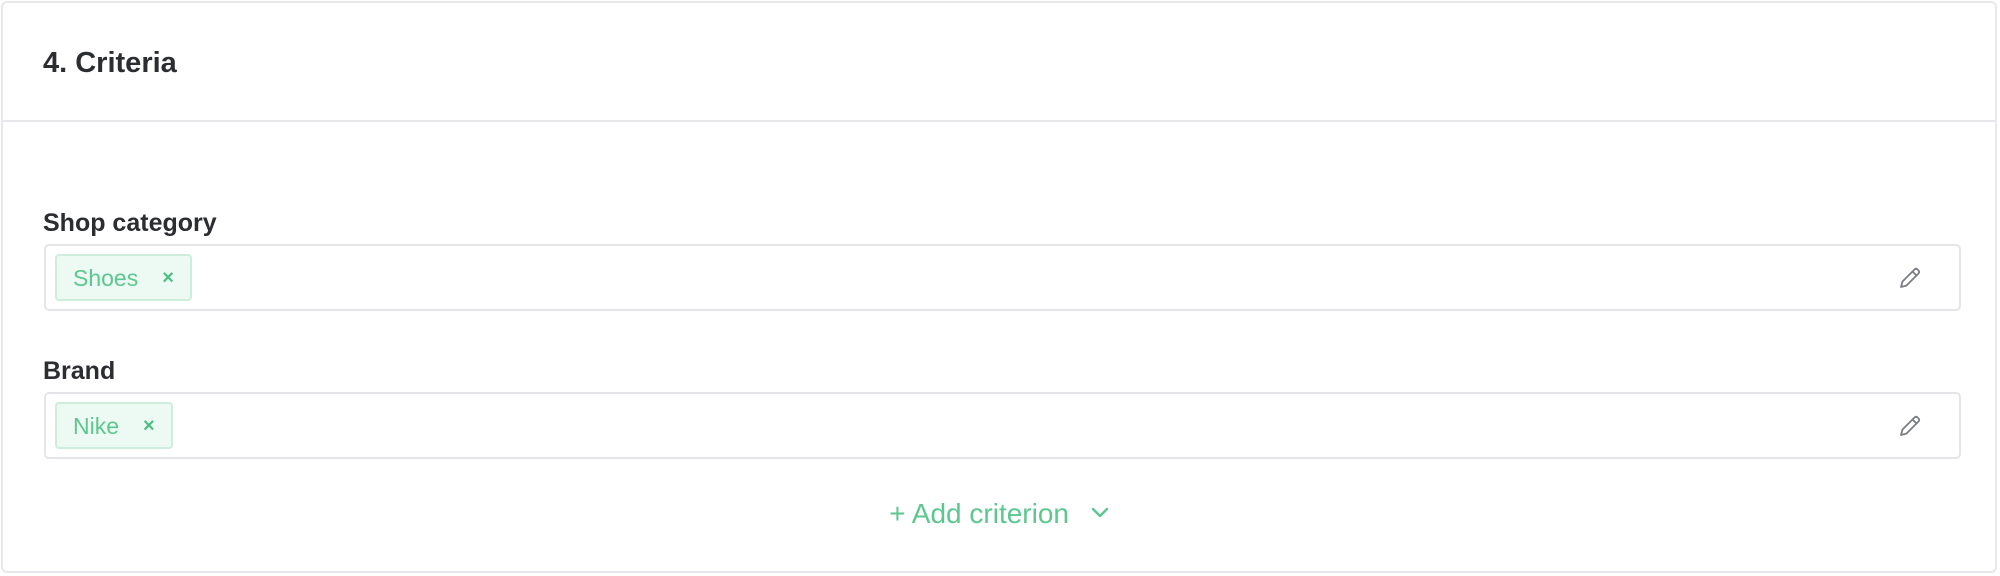 This screenshot has height=576, width=2000. Describe the element at coordinates (979, 513) in the screenshot. I see `add-criterion-label: + Add criterion` at that location.